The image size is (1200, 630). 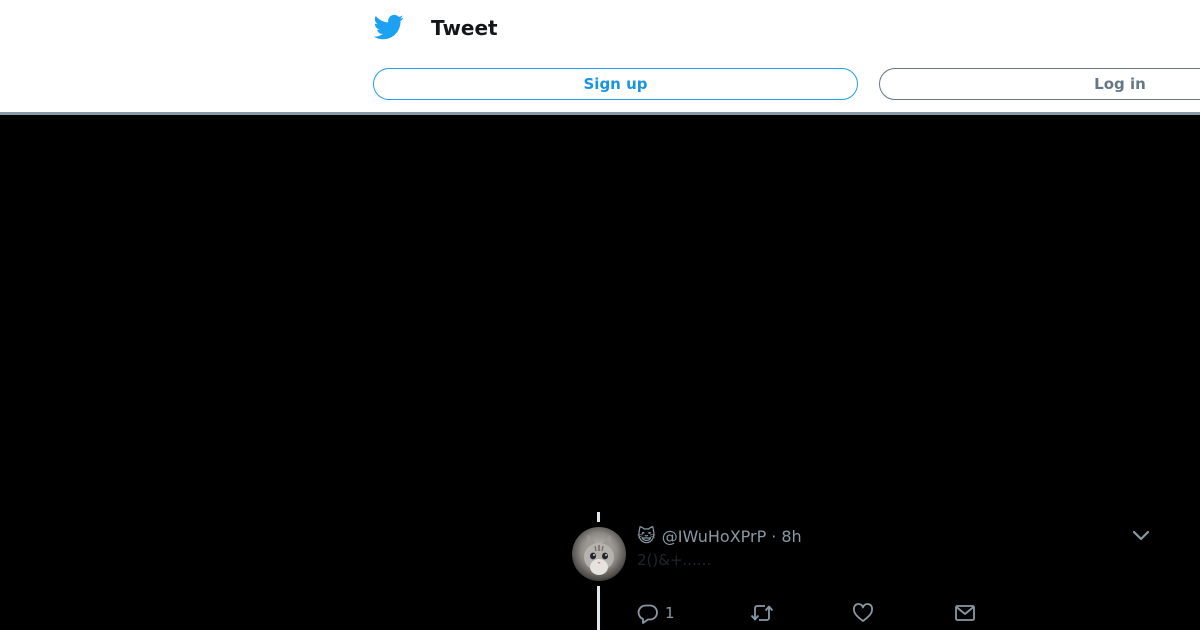 I want to click on chevron-down-icon, so click(x=1141, y=536).